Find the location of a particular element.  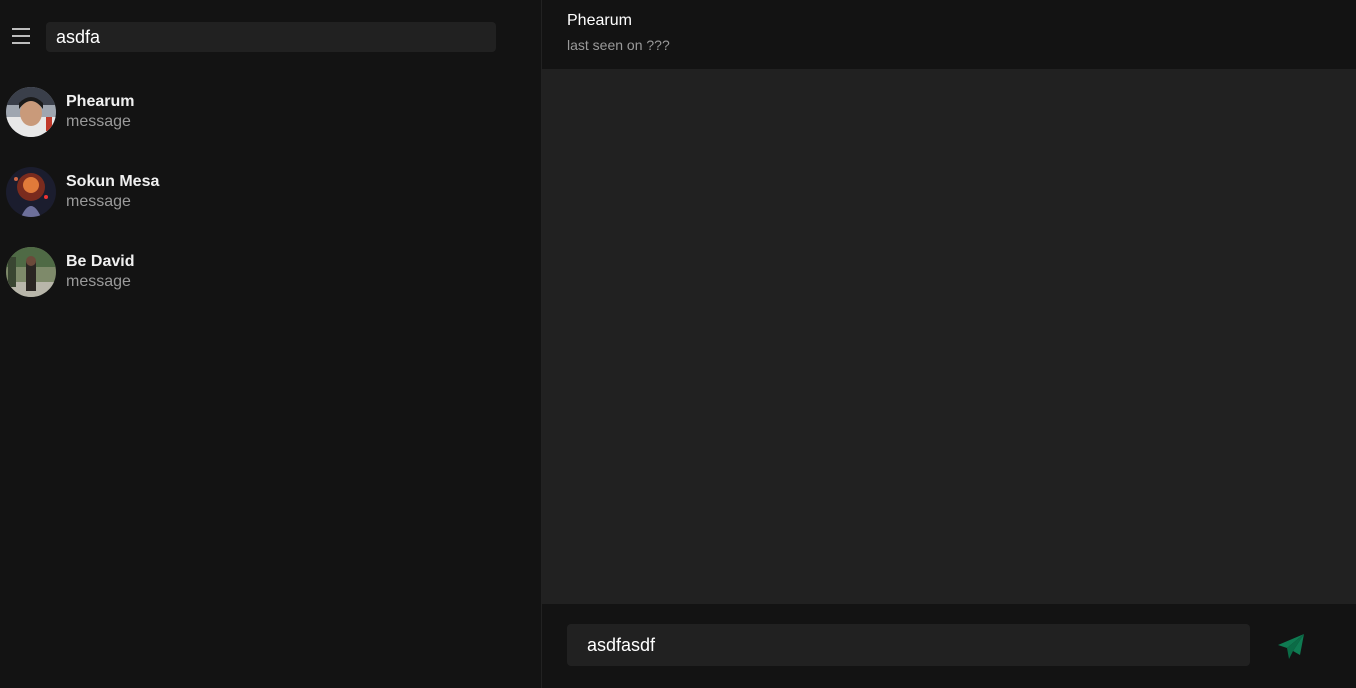

chat-name: Be David is located at coordinates (100, 261).